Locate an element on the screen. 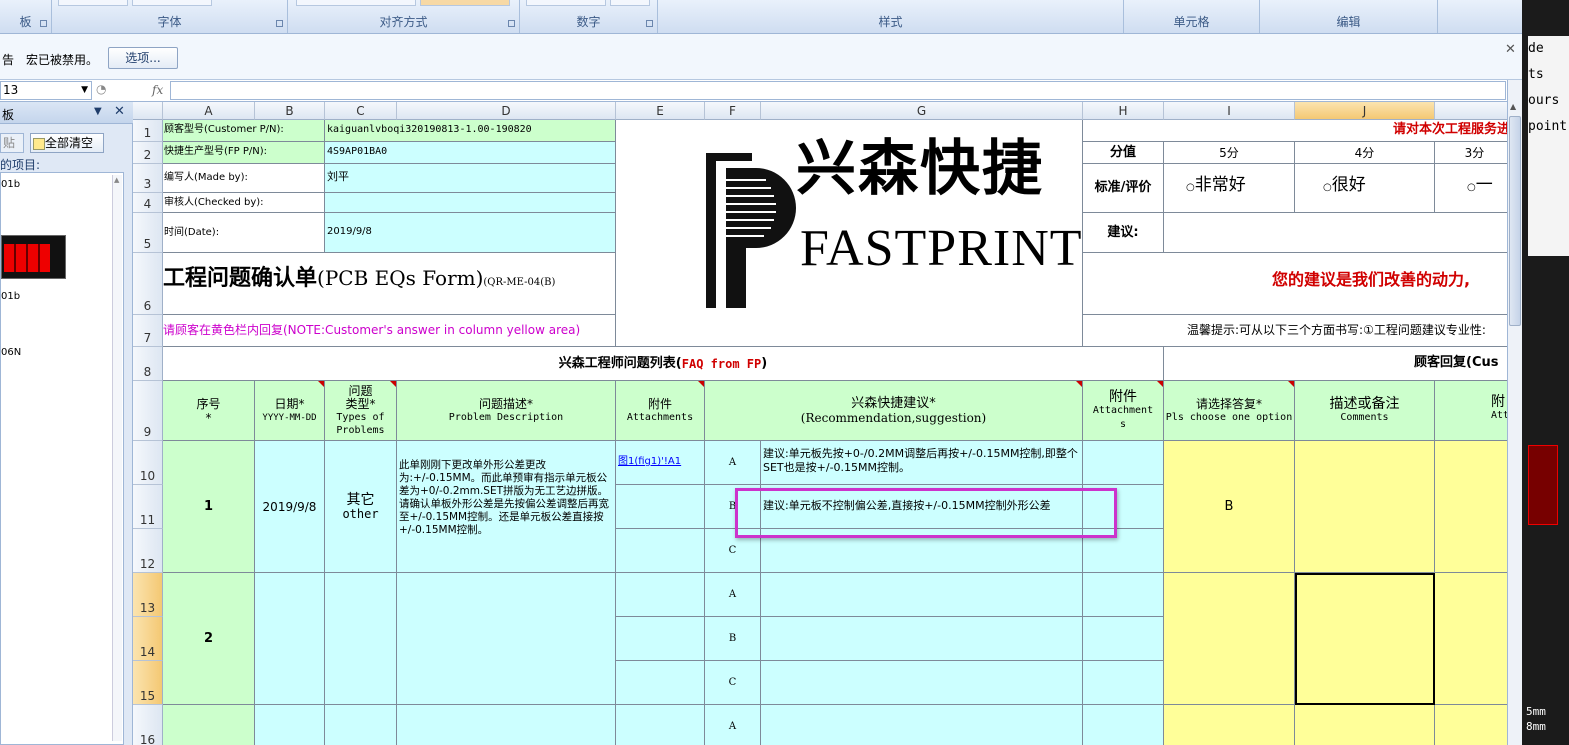 Image resolution: width=1569 pixels, height=745 pixels. col-att-header: 附件 Attachments is located at coordinates (660, 411).